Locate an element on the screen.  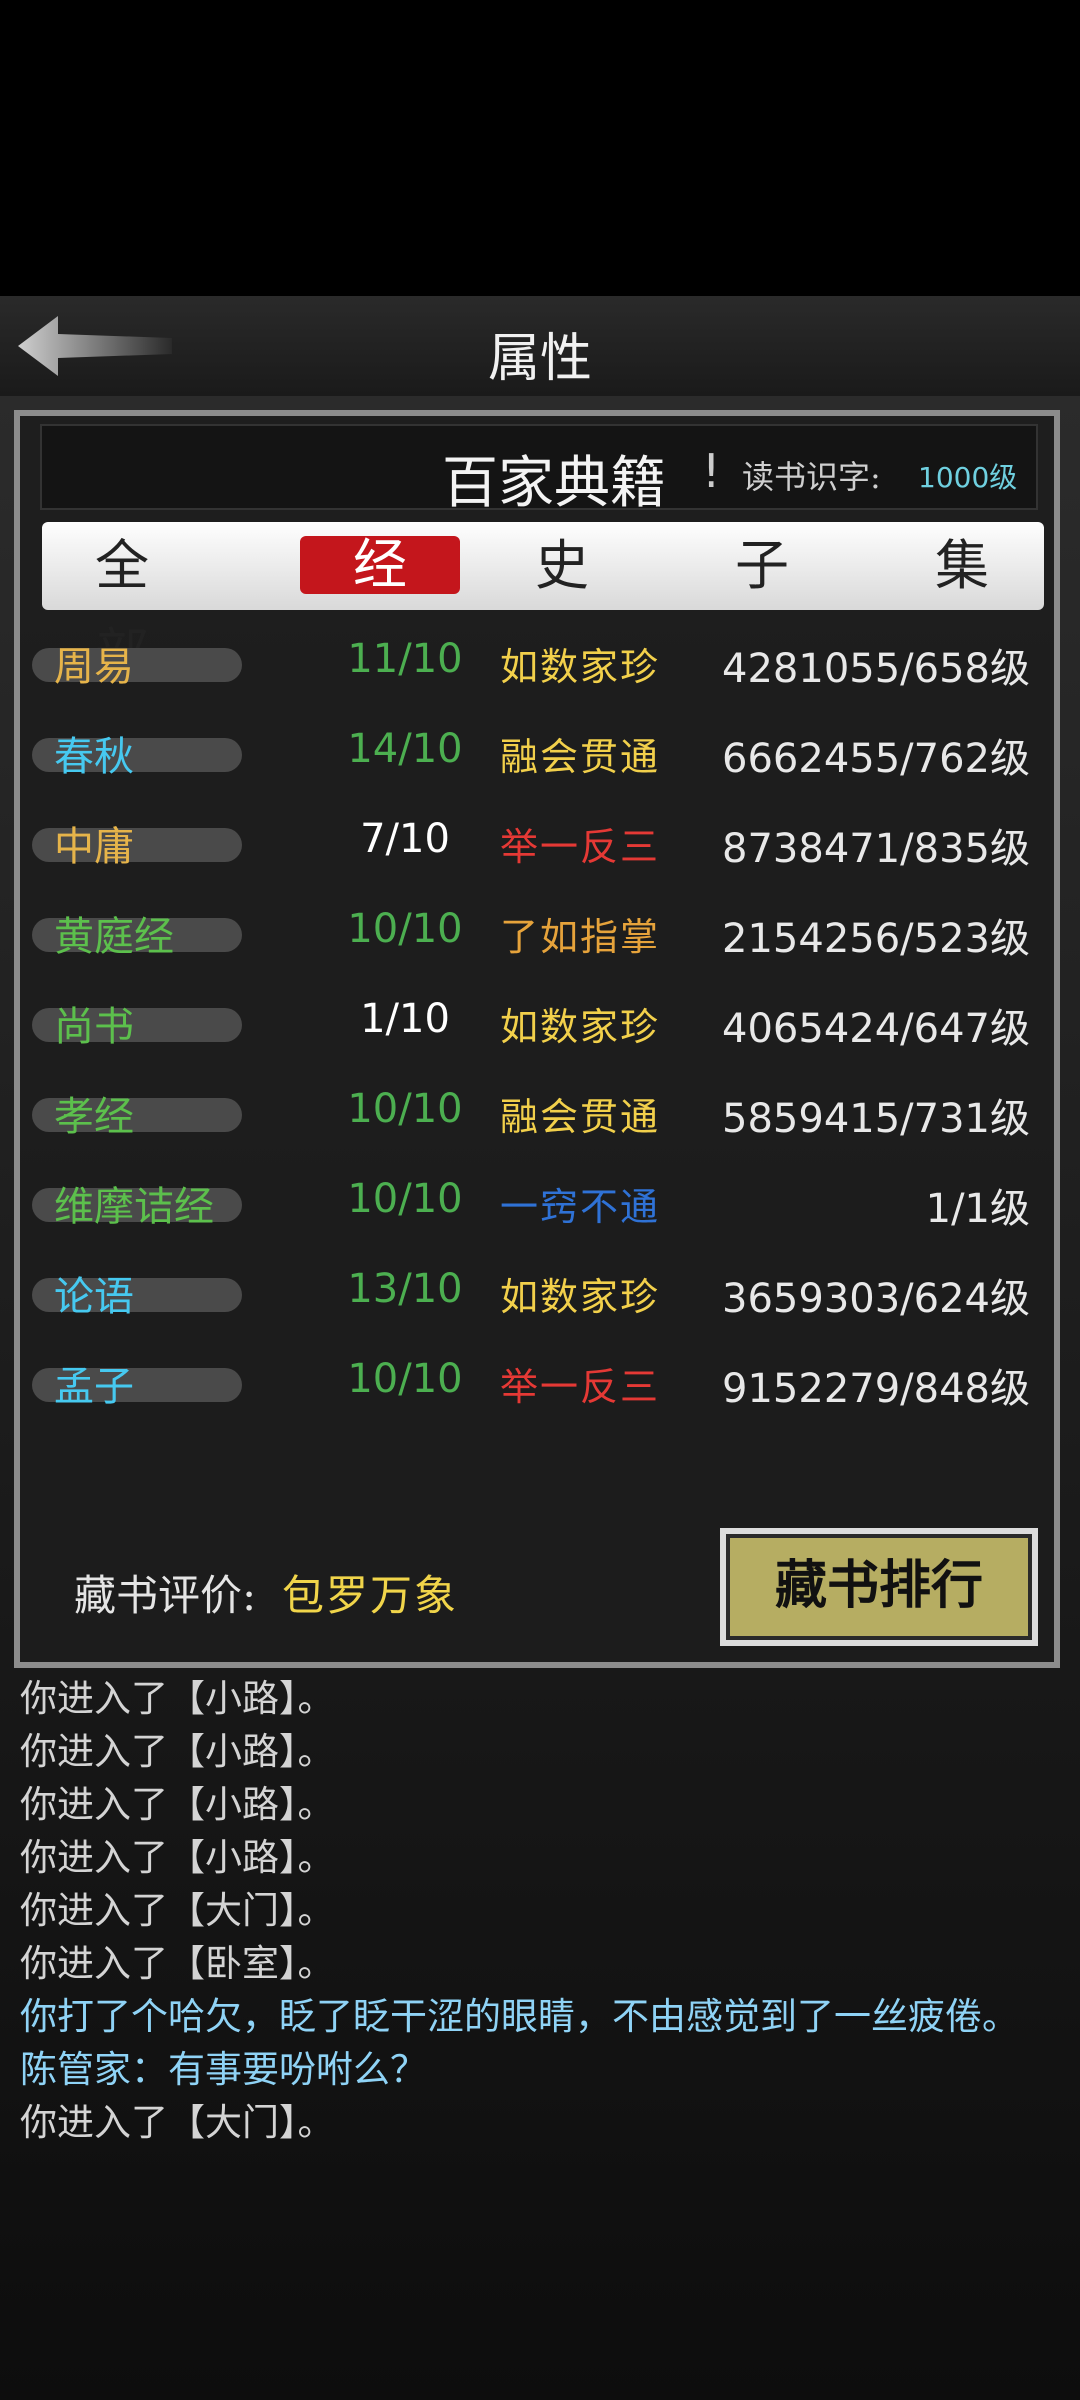
book-name: 黄庭经 is located at coordinates (114, 937).